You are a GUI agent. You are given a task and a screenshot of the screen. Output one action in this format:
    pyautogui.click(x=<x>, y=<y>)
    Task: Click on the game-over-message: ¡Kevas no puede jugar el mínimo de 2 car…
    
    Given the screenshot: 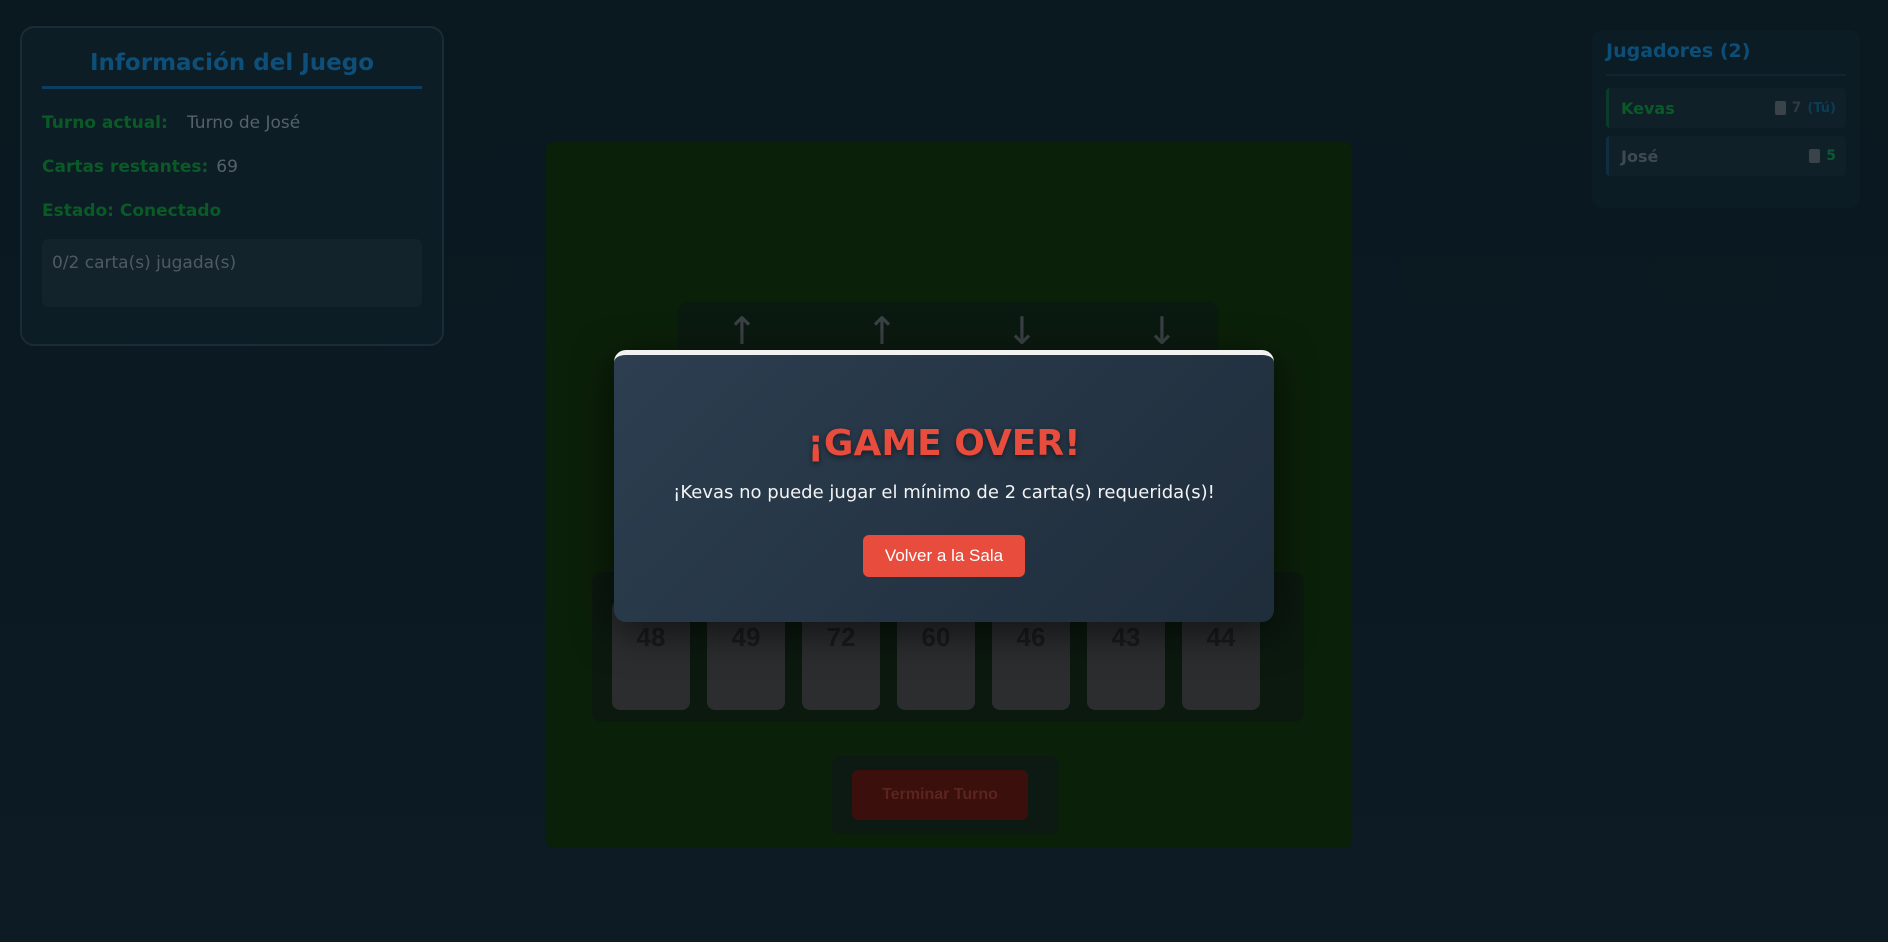 What is the action you would take?
    pyautogui.click(x=944, y=492)
    